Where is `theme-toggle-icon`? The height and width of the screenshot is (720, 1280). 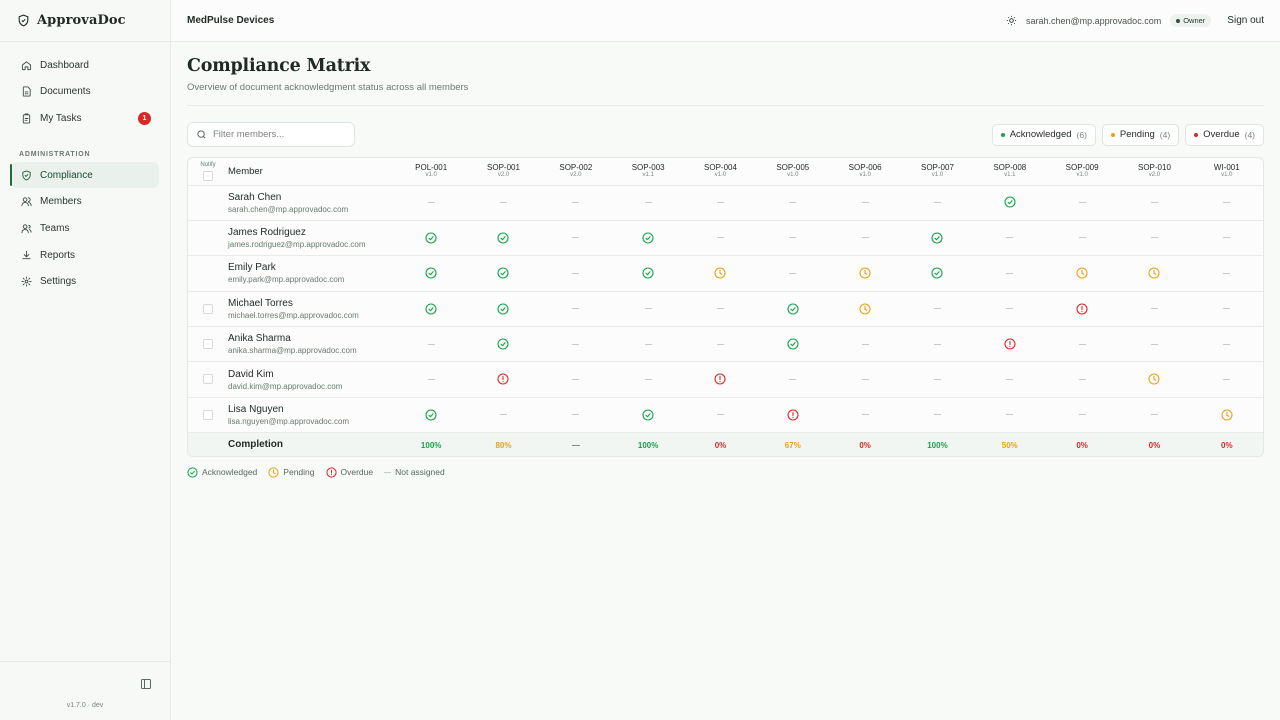 theme-toggle-icon is located at coordinates (1011, 20).